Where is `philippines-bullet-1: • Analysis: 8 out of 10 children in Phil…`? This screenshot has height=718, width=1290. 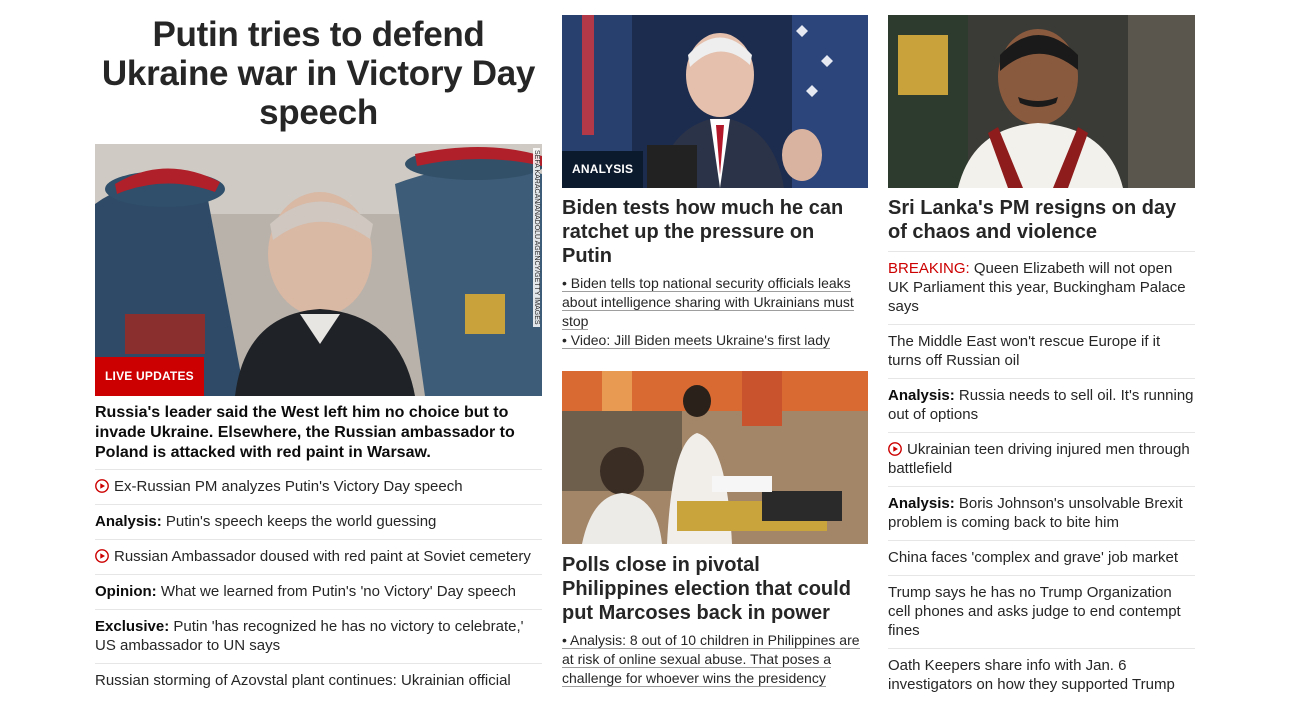
philippines-bullet-1: • Analysis: 8 out of 10 children in Phil… is located at coordinates (715, 659).